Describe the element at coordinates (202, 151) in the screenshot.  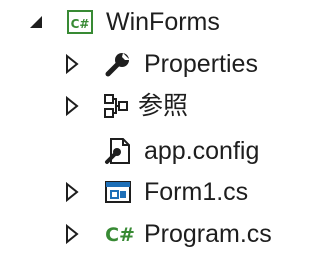
I see `app-config-label: app.config` at that location.